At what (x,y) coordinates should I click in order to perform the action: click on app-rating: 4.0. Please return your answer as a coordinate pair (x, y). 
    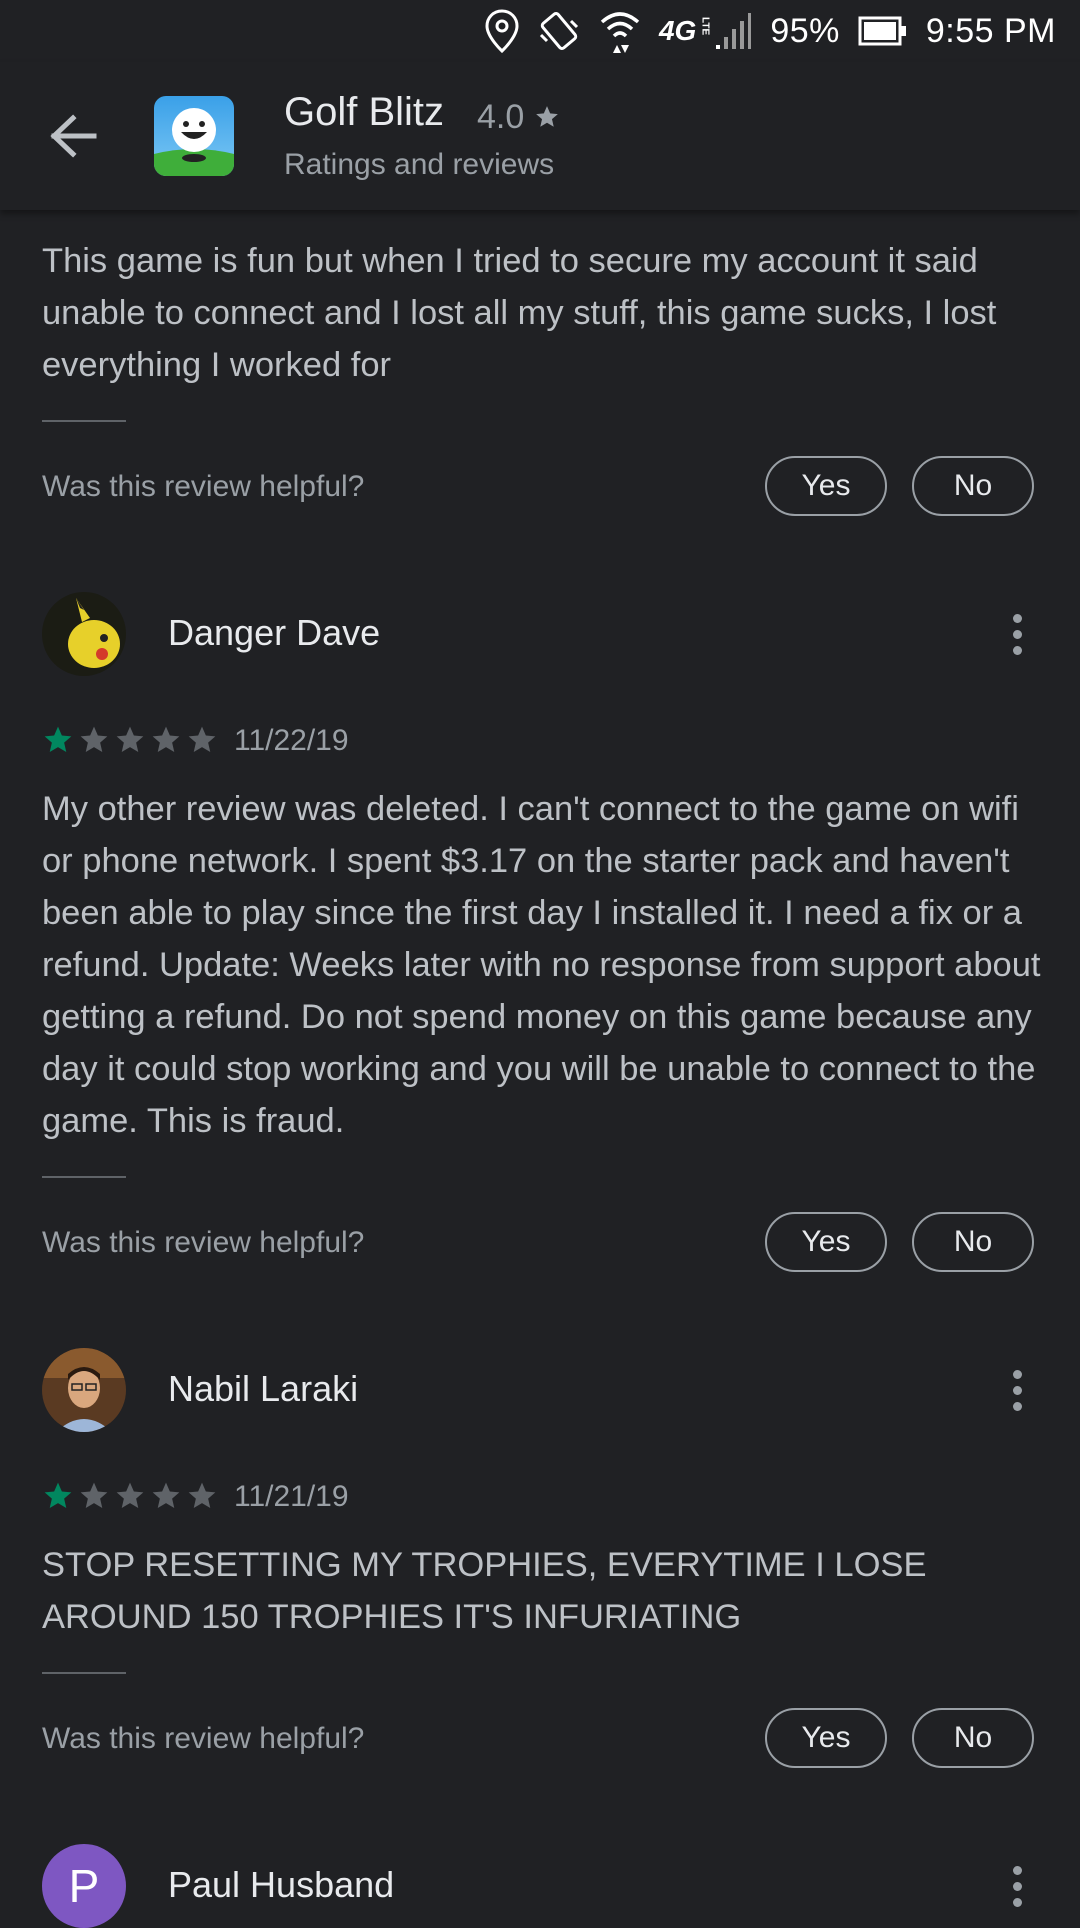
    Looking at the image, I should click on (518, 117).